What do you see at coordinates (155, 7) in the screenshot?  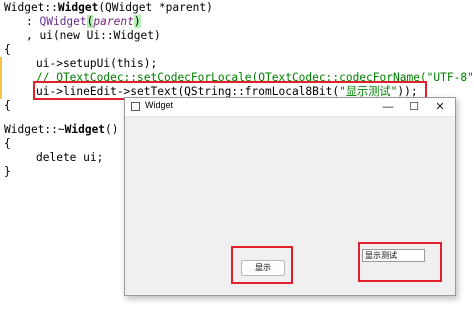 I see `code-token: (QWidget *parent)` at bounding box center [155, 7].